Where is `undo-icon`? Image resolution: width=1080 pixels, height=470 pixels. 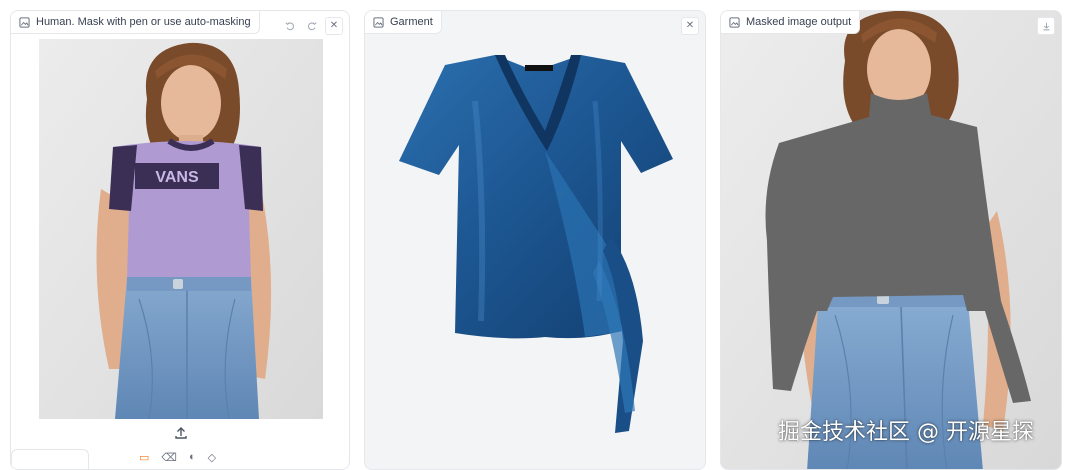 undo-icon is located at coordinates (289, 26).